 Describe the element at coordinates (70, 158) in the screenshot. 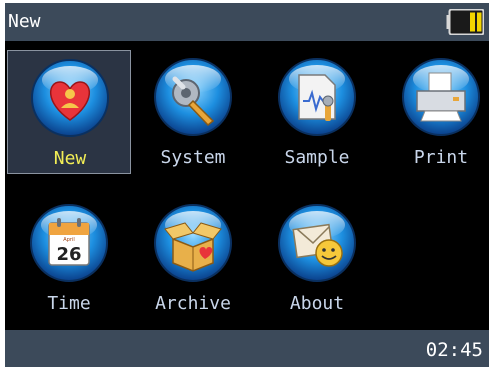

I see `menu-item-label: New` at that location.